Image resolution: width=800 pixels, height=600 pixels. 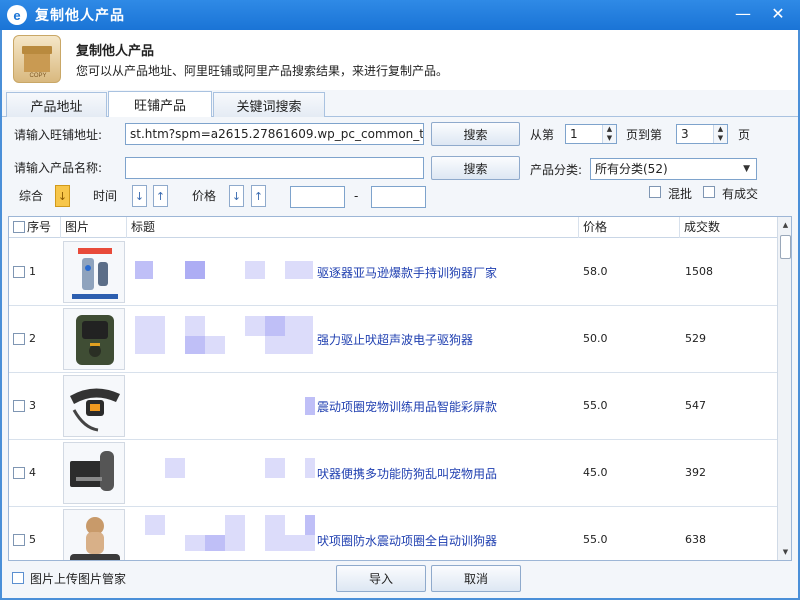 What do you see at coordinates (32, 405) in the screenshot?
I see `row-seq: 3` at bounding box center [32, 405].